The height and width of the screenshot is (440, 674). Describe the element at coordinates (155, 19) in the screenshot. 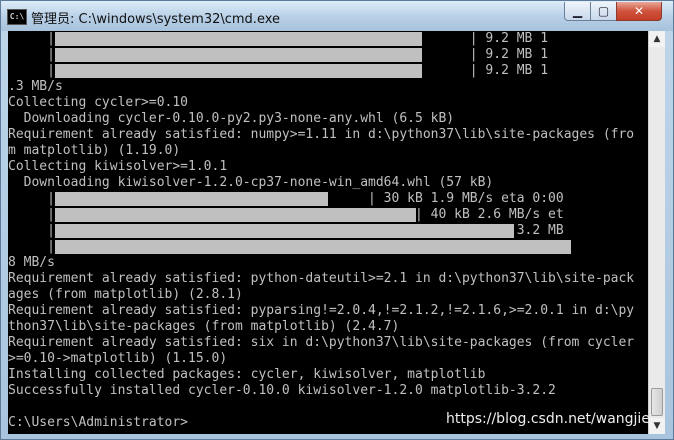

I see `window-title: 管理员: C:\windows\system32\cmd.exe` at that location.